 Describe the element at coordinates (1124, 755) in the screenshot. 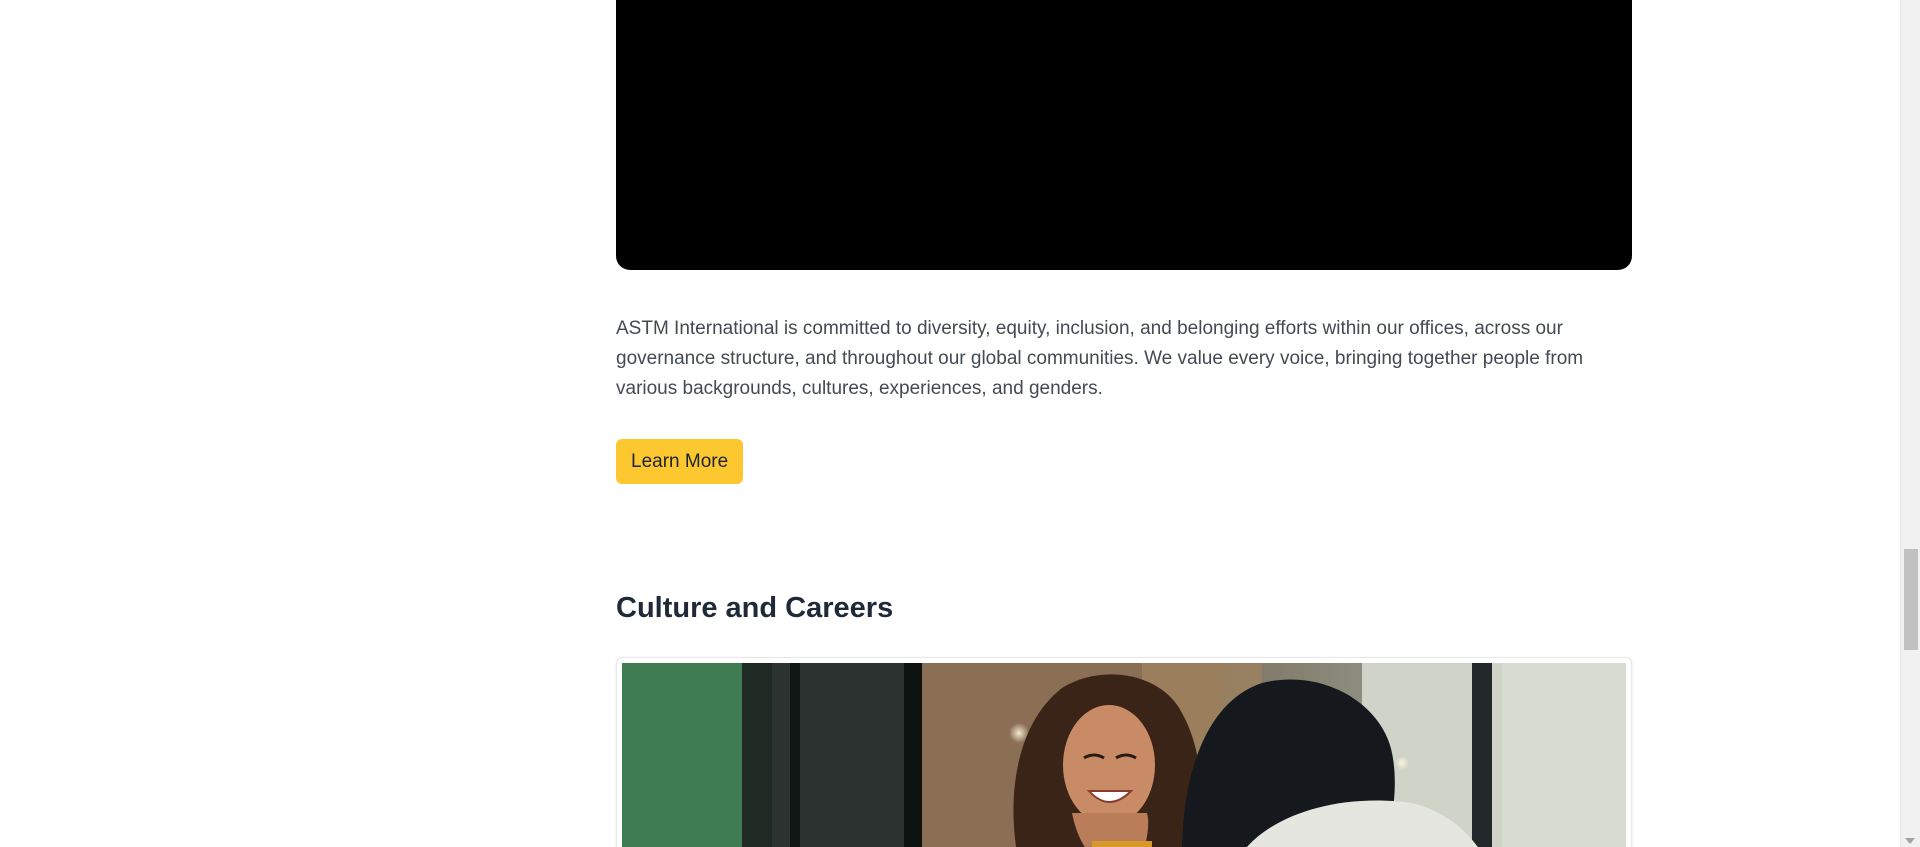

I see `culture-careers-photo` at that location.